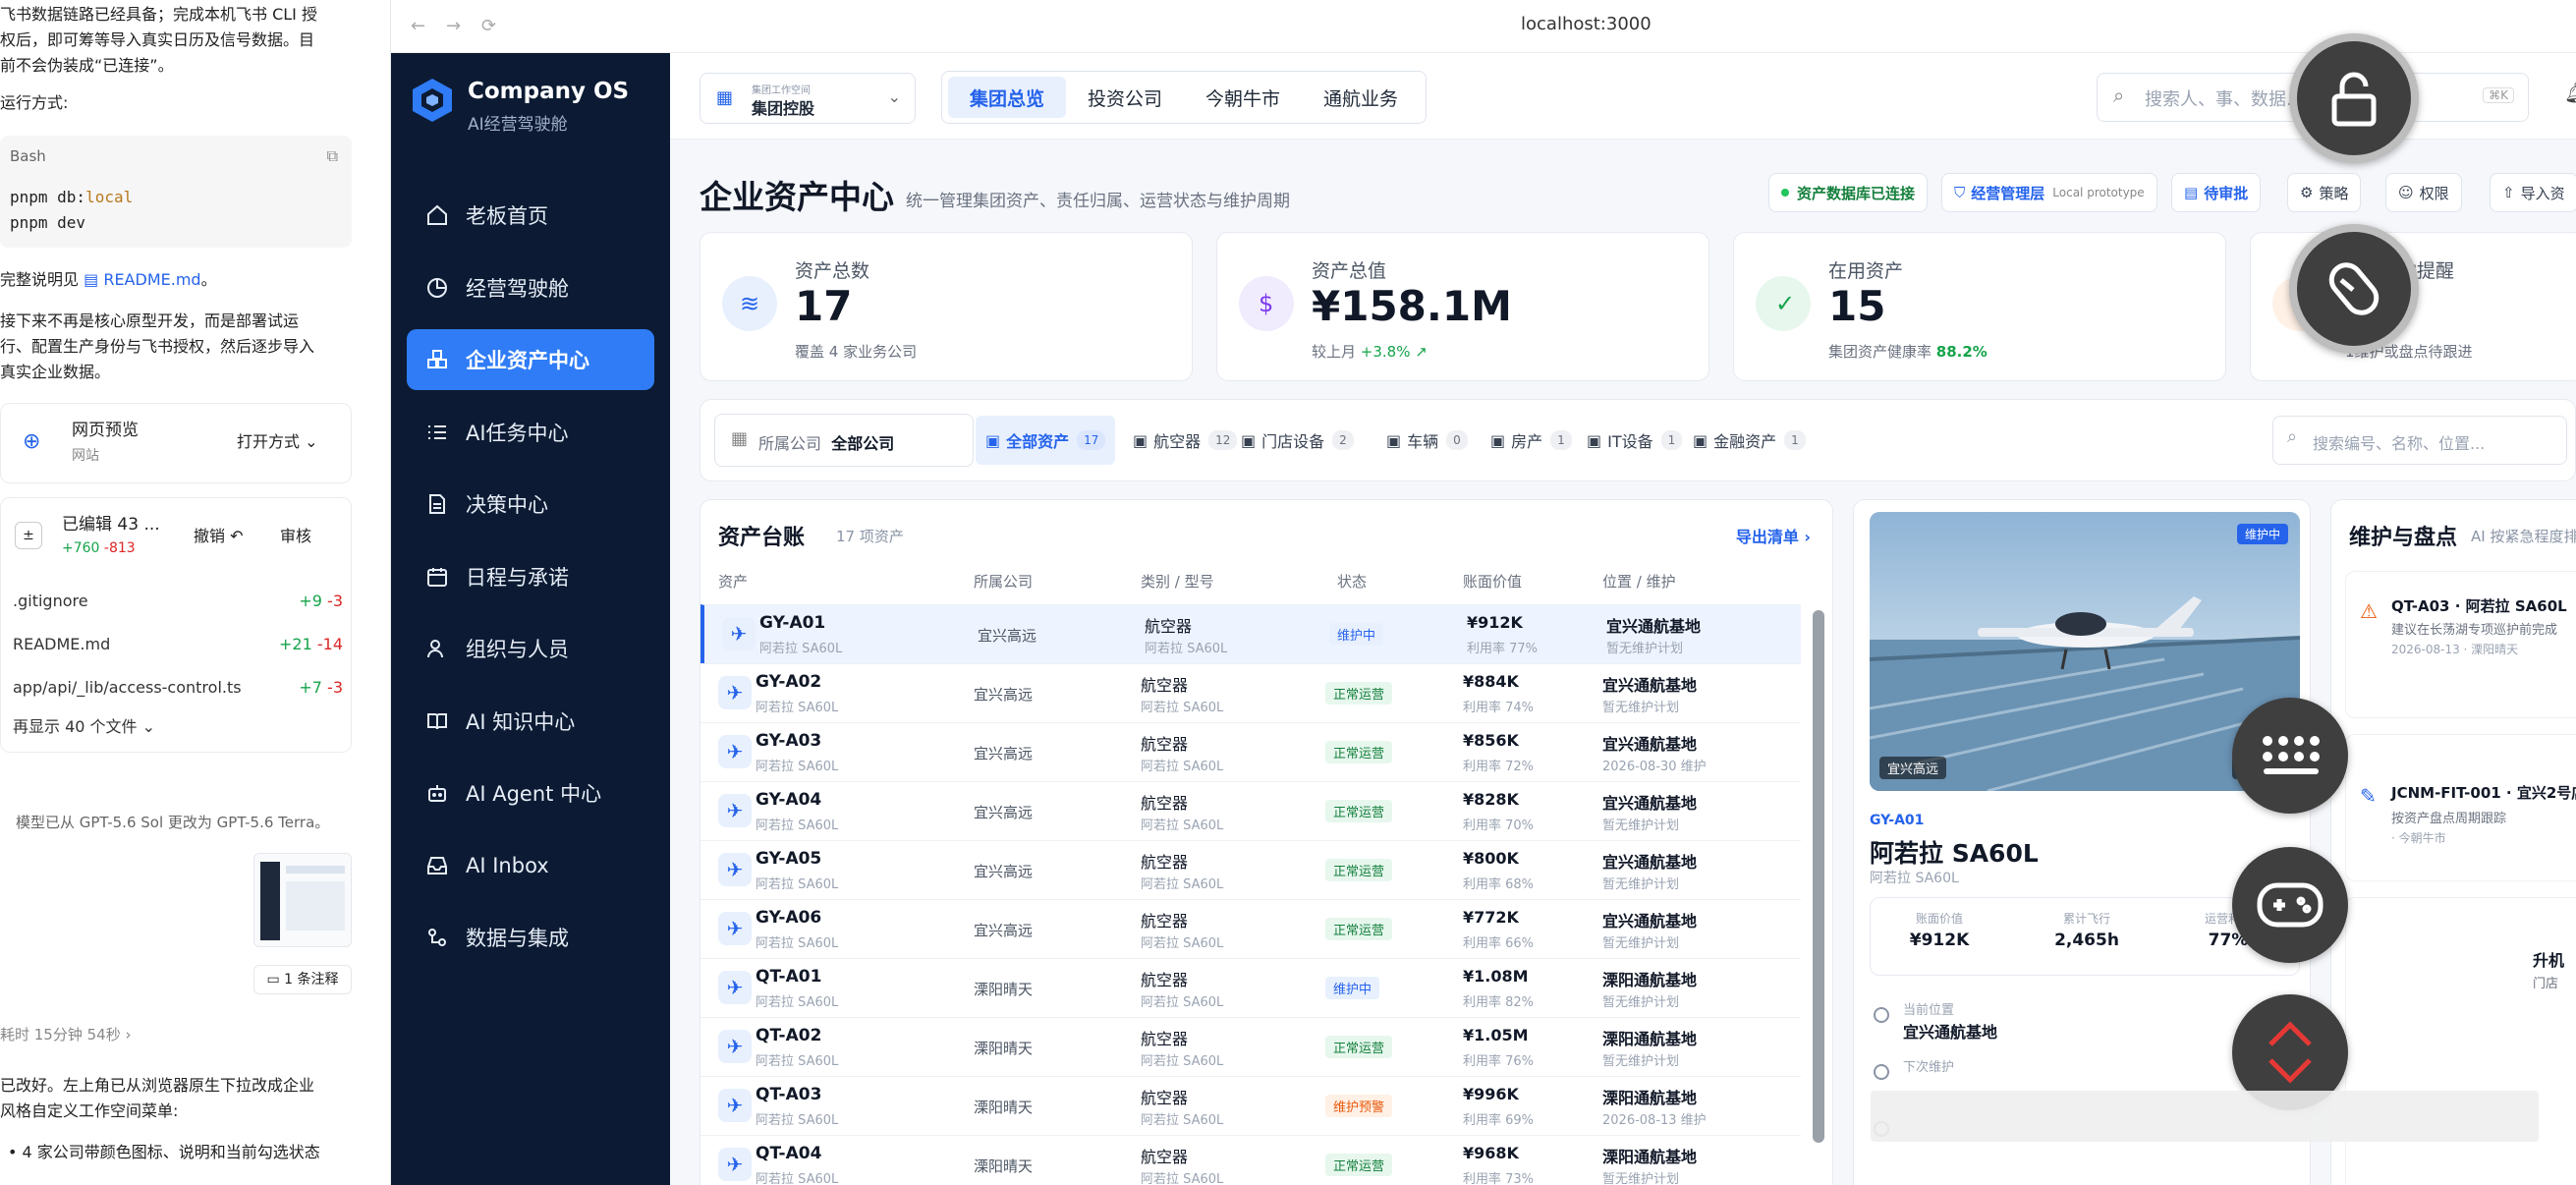  Describe the element at coordinates (1394, 440) in the screenshot. I see `category-icon: ▣` at that location.